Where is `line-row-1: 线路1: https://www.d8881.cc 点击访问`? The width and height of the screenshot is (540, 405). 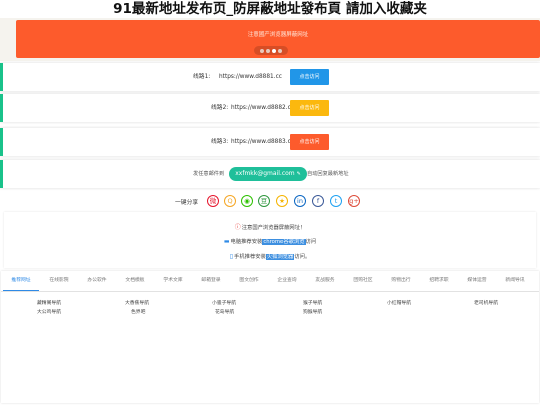
line-row-1: 线路1: https://www.d8881.cc 点击访问 is located at coordinates (270, 77).